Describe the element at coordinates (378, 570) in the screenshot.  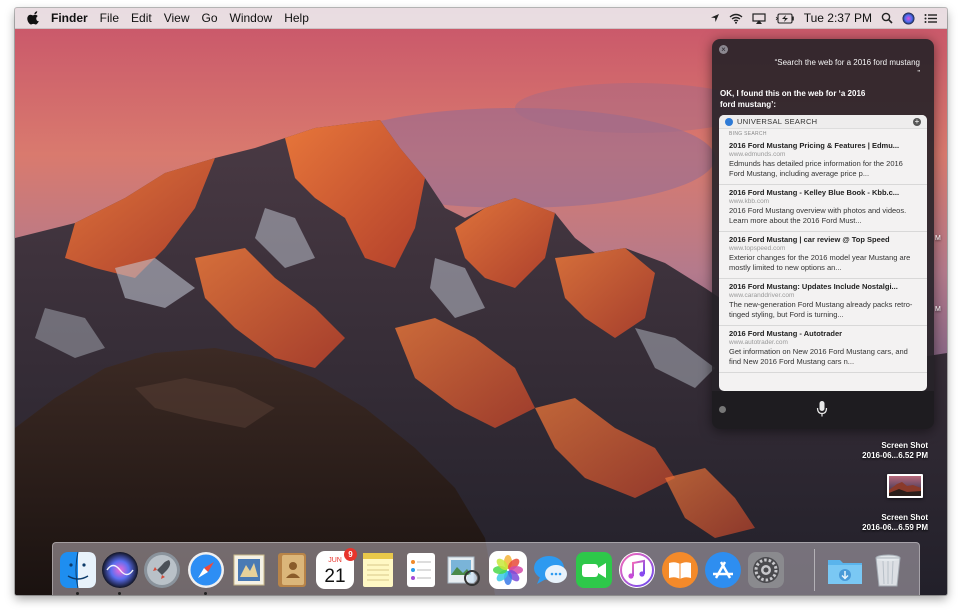
I see `notes-icon` at that location.